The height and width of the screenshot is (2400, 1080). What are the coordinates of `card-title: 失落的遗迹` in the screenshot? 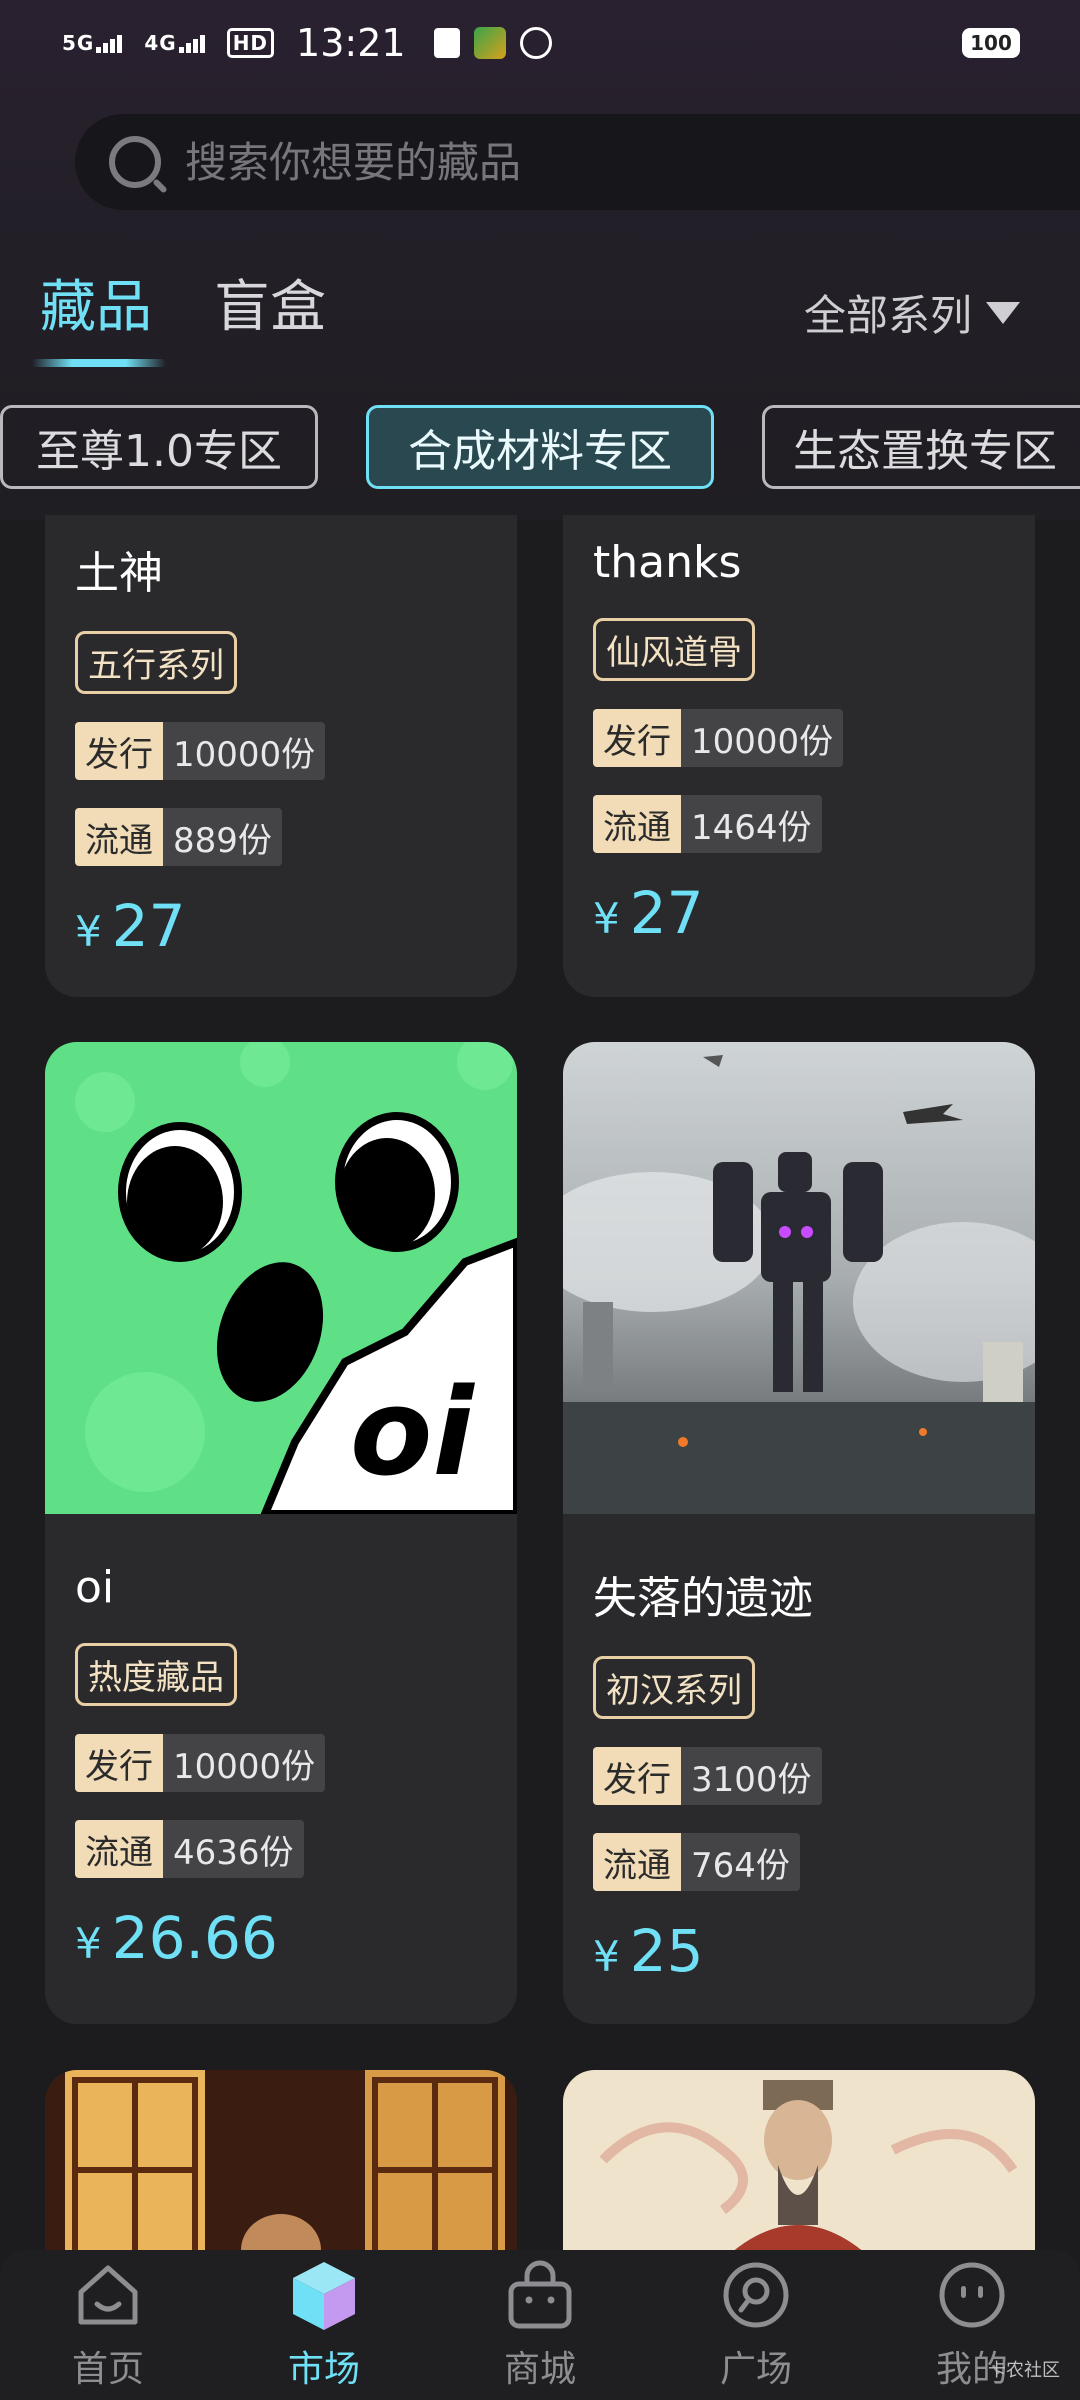 It's located at (703, 1598).